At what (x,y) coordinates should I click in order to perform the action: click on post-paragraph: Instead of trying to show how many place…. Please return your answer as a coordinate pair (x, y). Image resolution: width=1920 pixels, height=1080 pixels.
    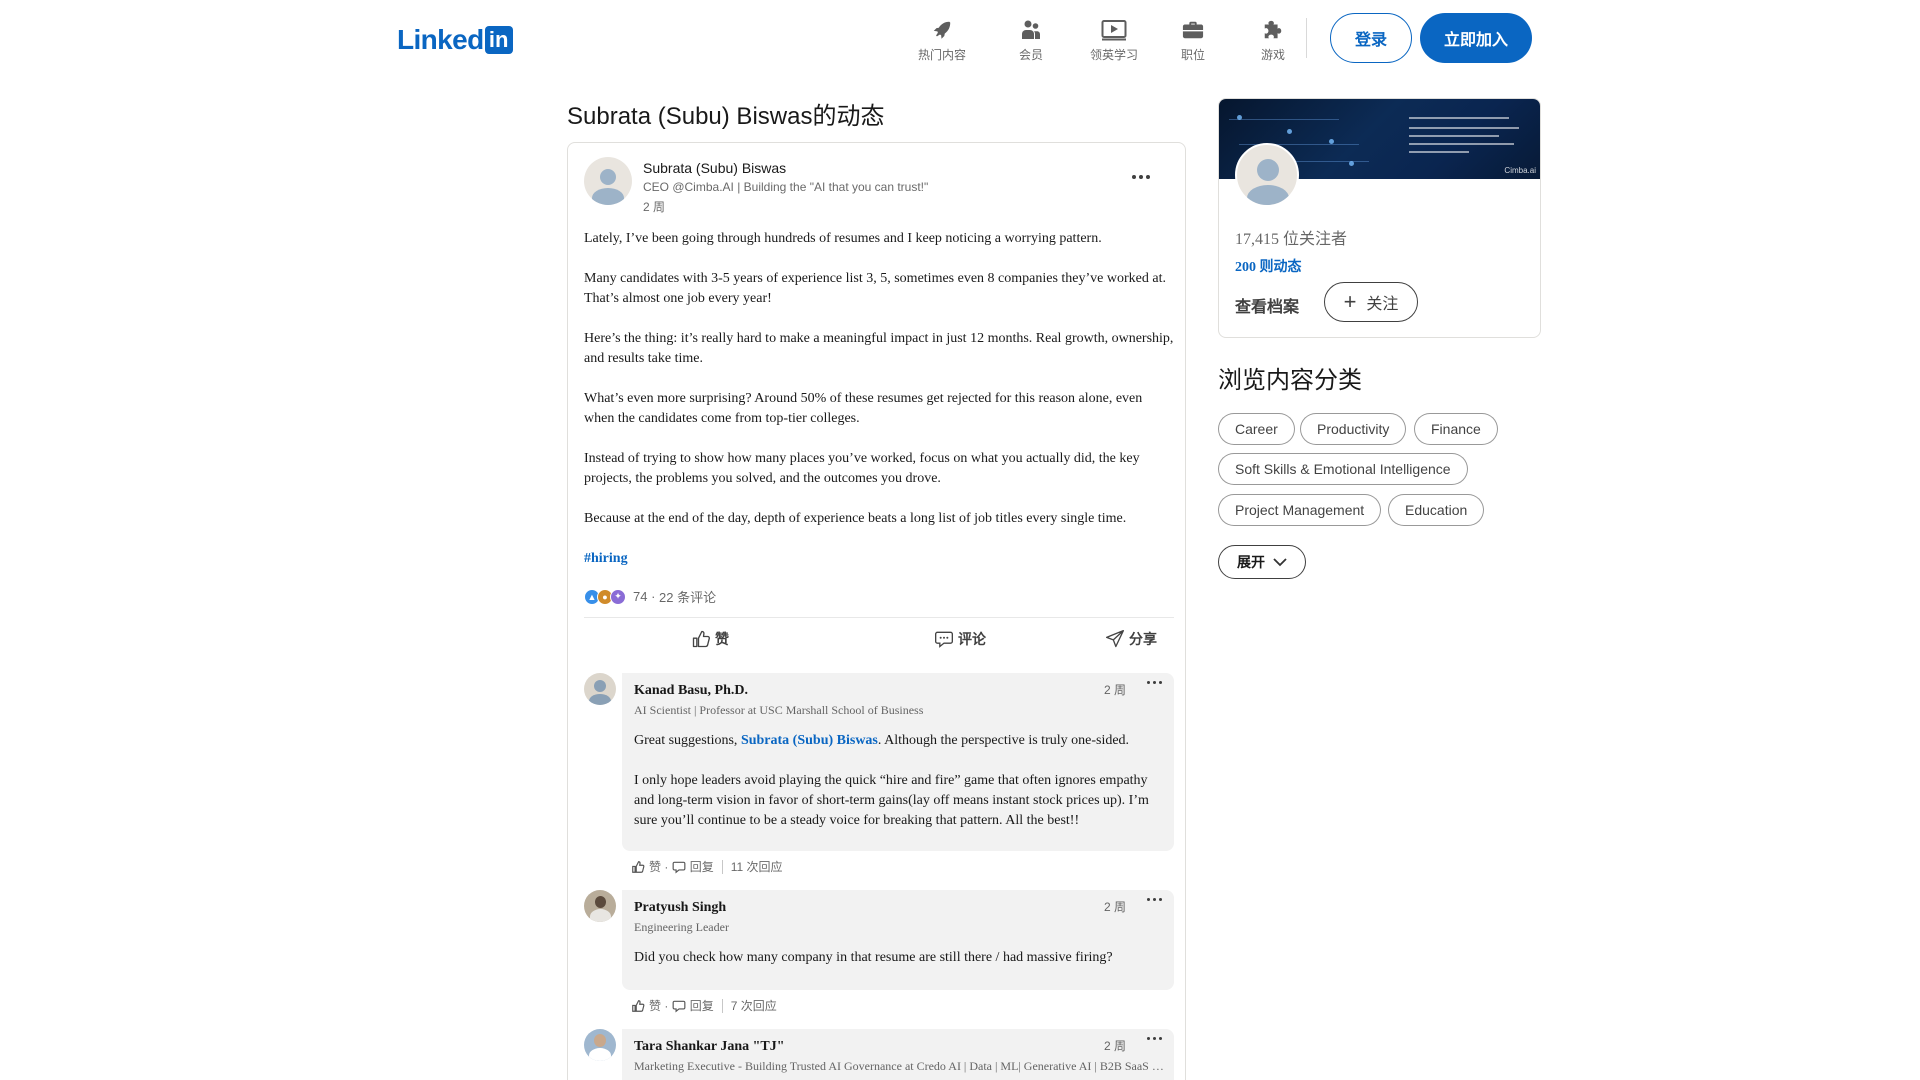
    Looking at the image, I should click on (862, 468).